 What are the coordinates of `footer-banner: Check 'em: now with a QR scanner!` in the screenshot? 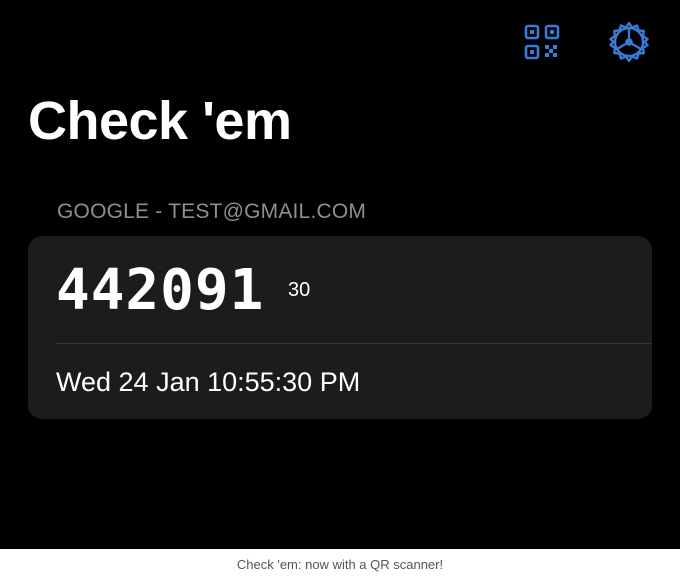 It's located at (340, 564).